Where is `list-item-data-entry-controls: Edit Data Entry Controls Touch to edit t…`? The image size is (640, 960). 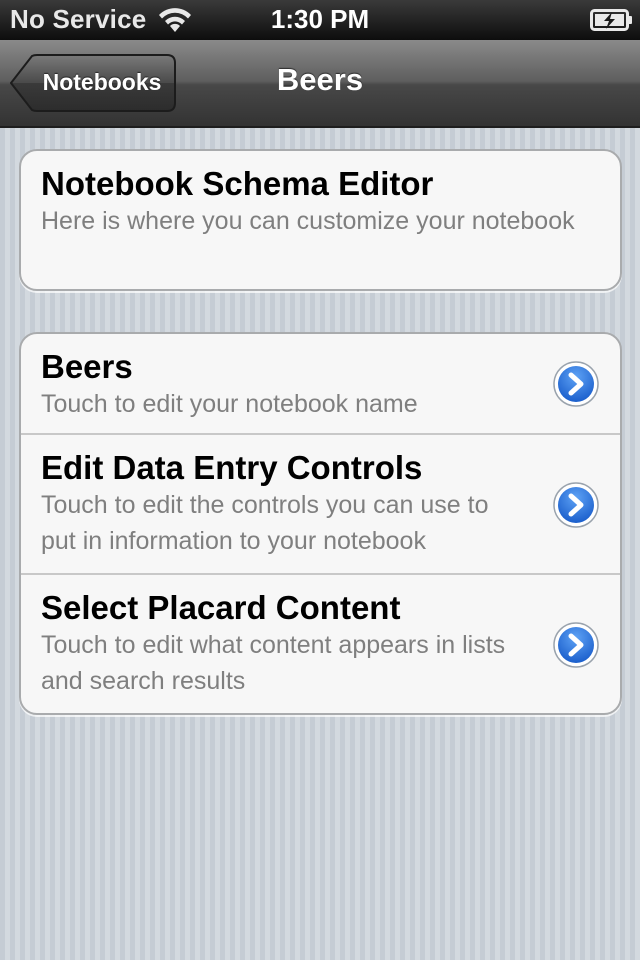
list-item-data-entry-controls: Edit Data Entry Controls Touch to edit t… is located at coordinates (320, 505).